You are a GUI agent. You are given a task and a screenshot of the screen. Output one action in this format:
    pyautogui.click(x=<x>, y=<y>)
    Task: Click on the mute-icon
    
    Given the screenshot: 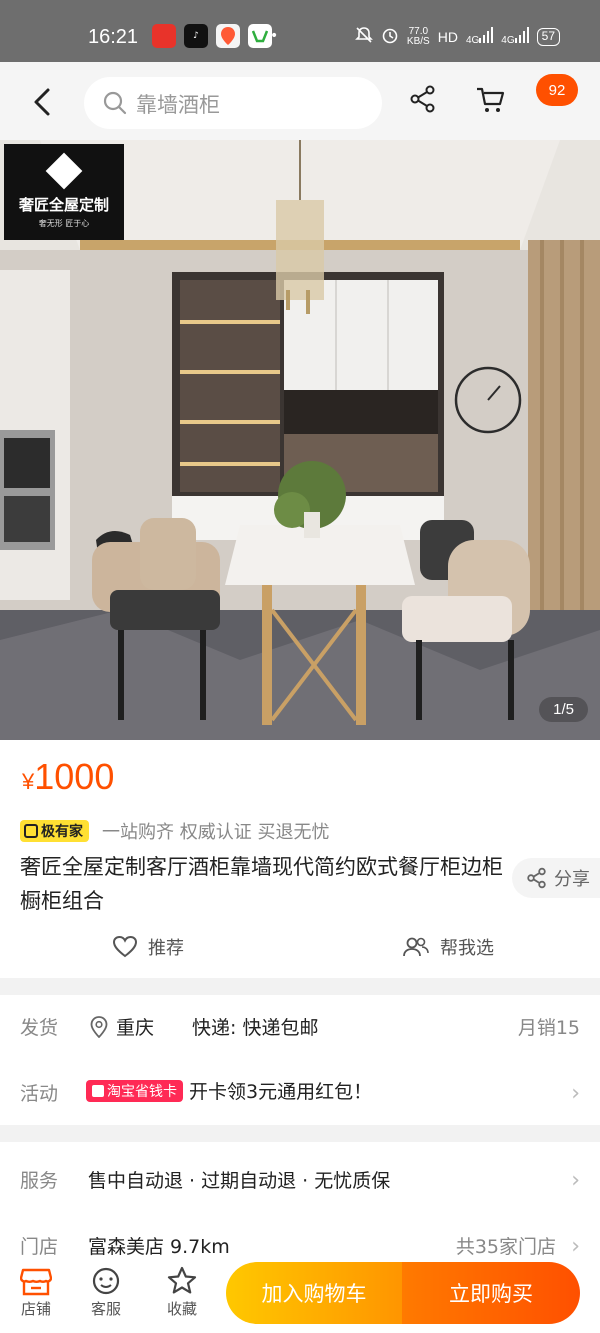 What is the action you would take?
    pyautogui.click(x=363, y=36)
    